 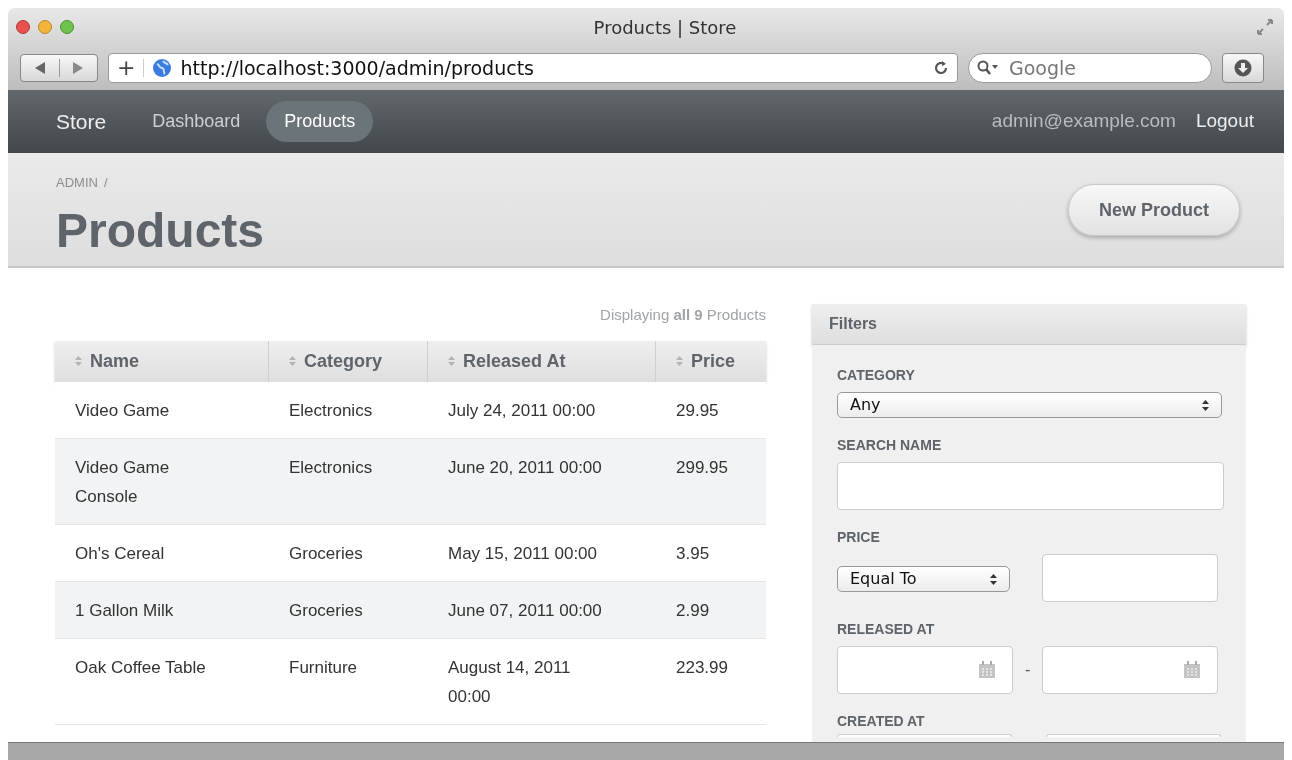 What do you see at coordinates (697, 410) in the screenshot?
I see `table-cell: 29.95` at bounding box center [697, 410].